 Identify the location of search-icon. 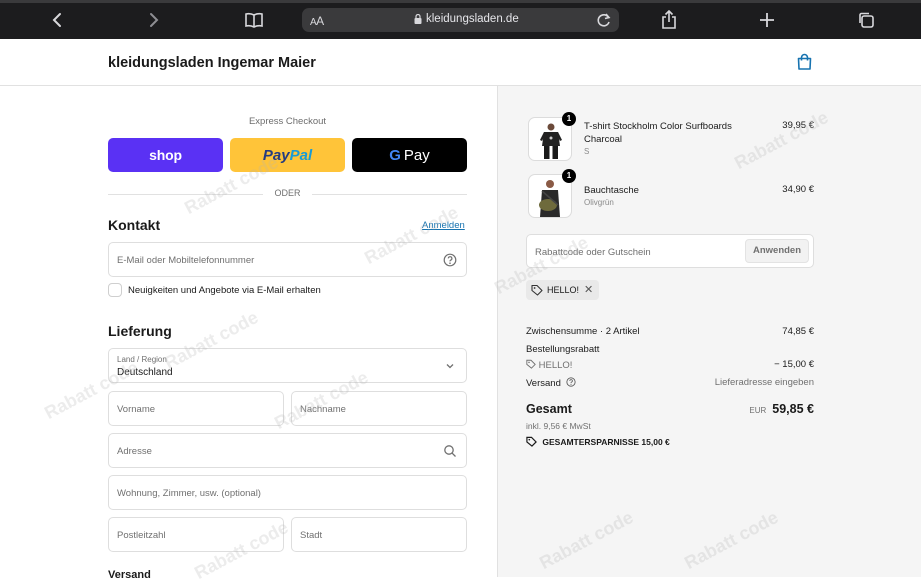
(450, 451).